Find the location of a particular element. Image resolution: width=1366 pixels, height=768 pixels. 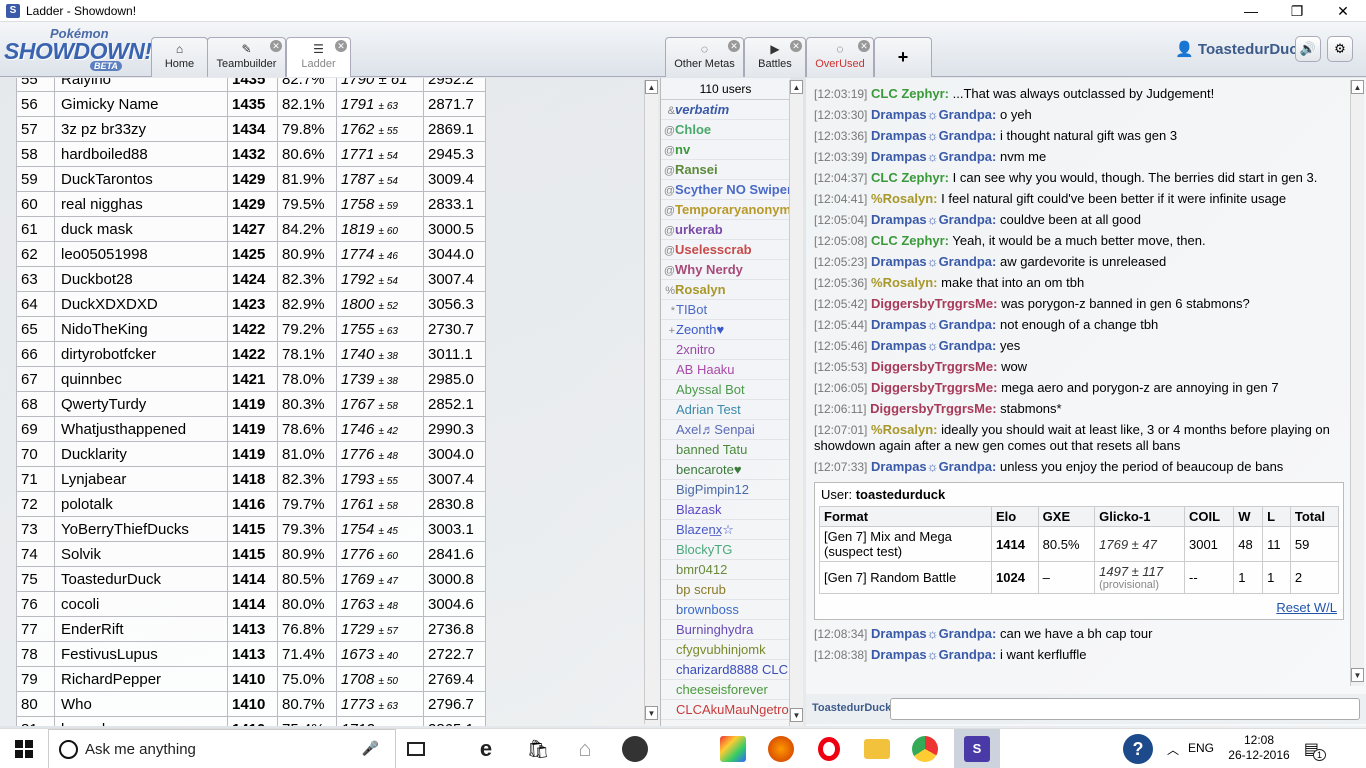

language-indicator: ENG is located at coordinates (1201, 748).